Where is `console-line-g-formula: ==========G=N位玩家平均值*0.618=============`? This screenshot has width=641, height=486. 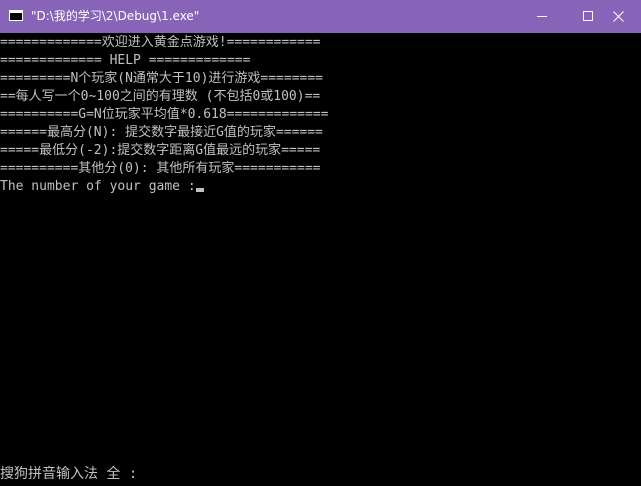 console-line-g-formula: ==========G=N位玩家平均值*0.618============= is located at coordinates (164, 114).